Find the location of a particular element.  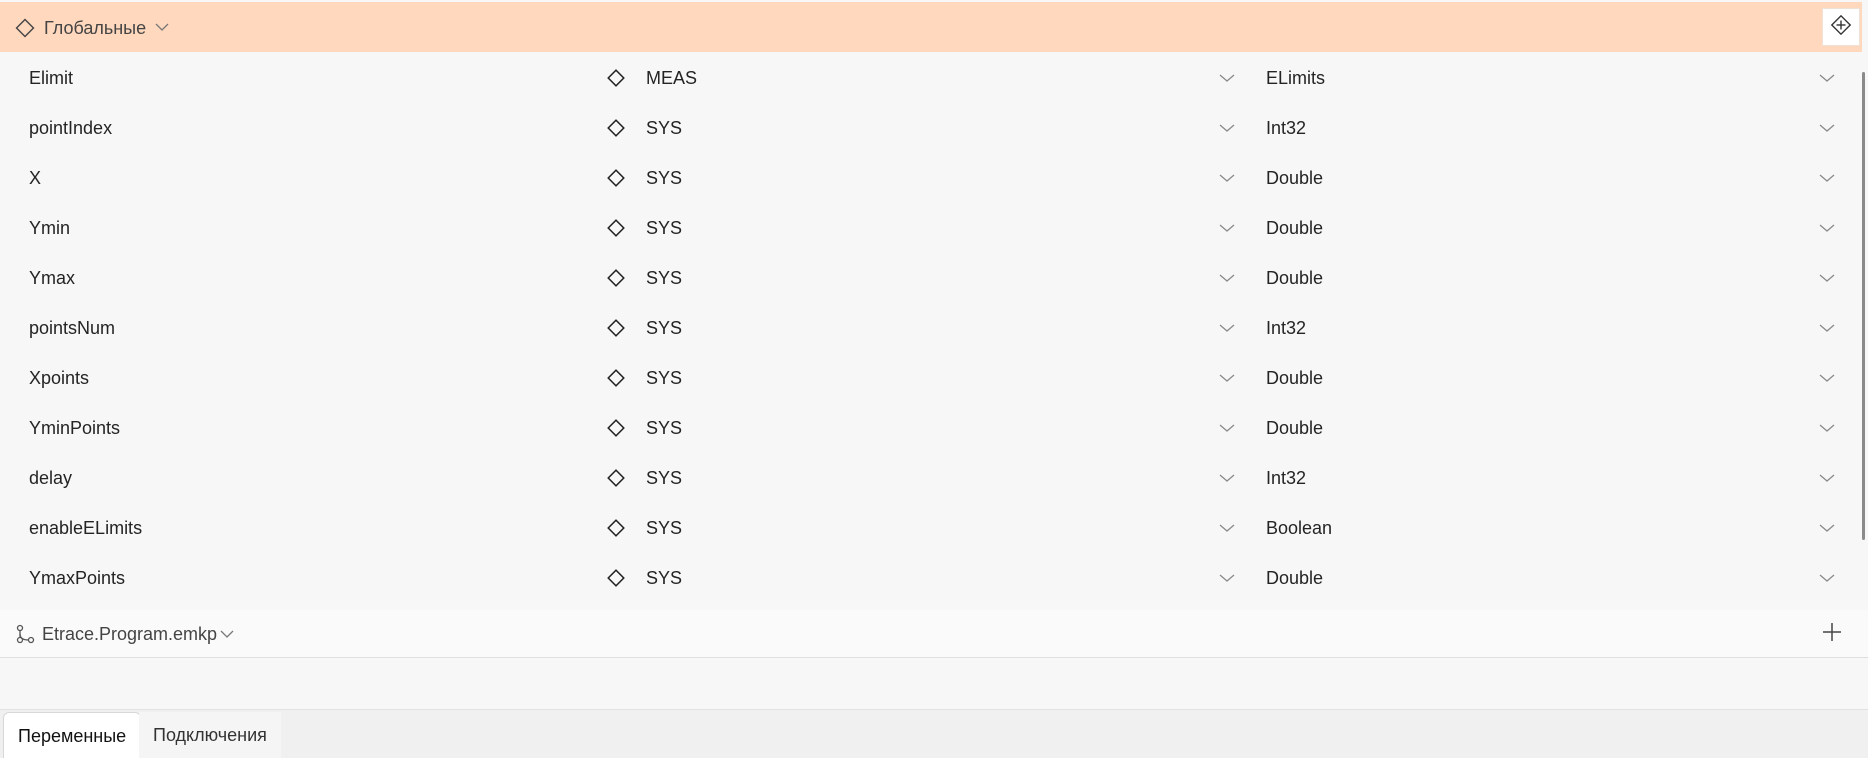

variable-name: enableELimits is located at coordinates (85, 528).